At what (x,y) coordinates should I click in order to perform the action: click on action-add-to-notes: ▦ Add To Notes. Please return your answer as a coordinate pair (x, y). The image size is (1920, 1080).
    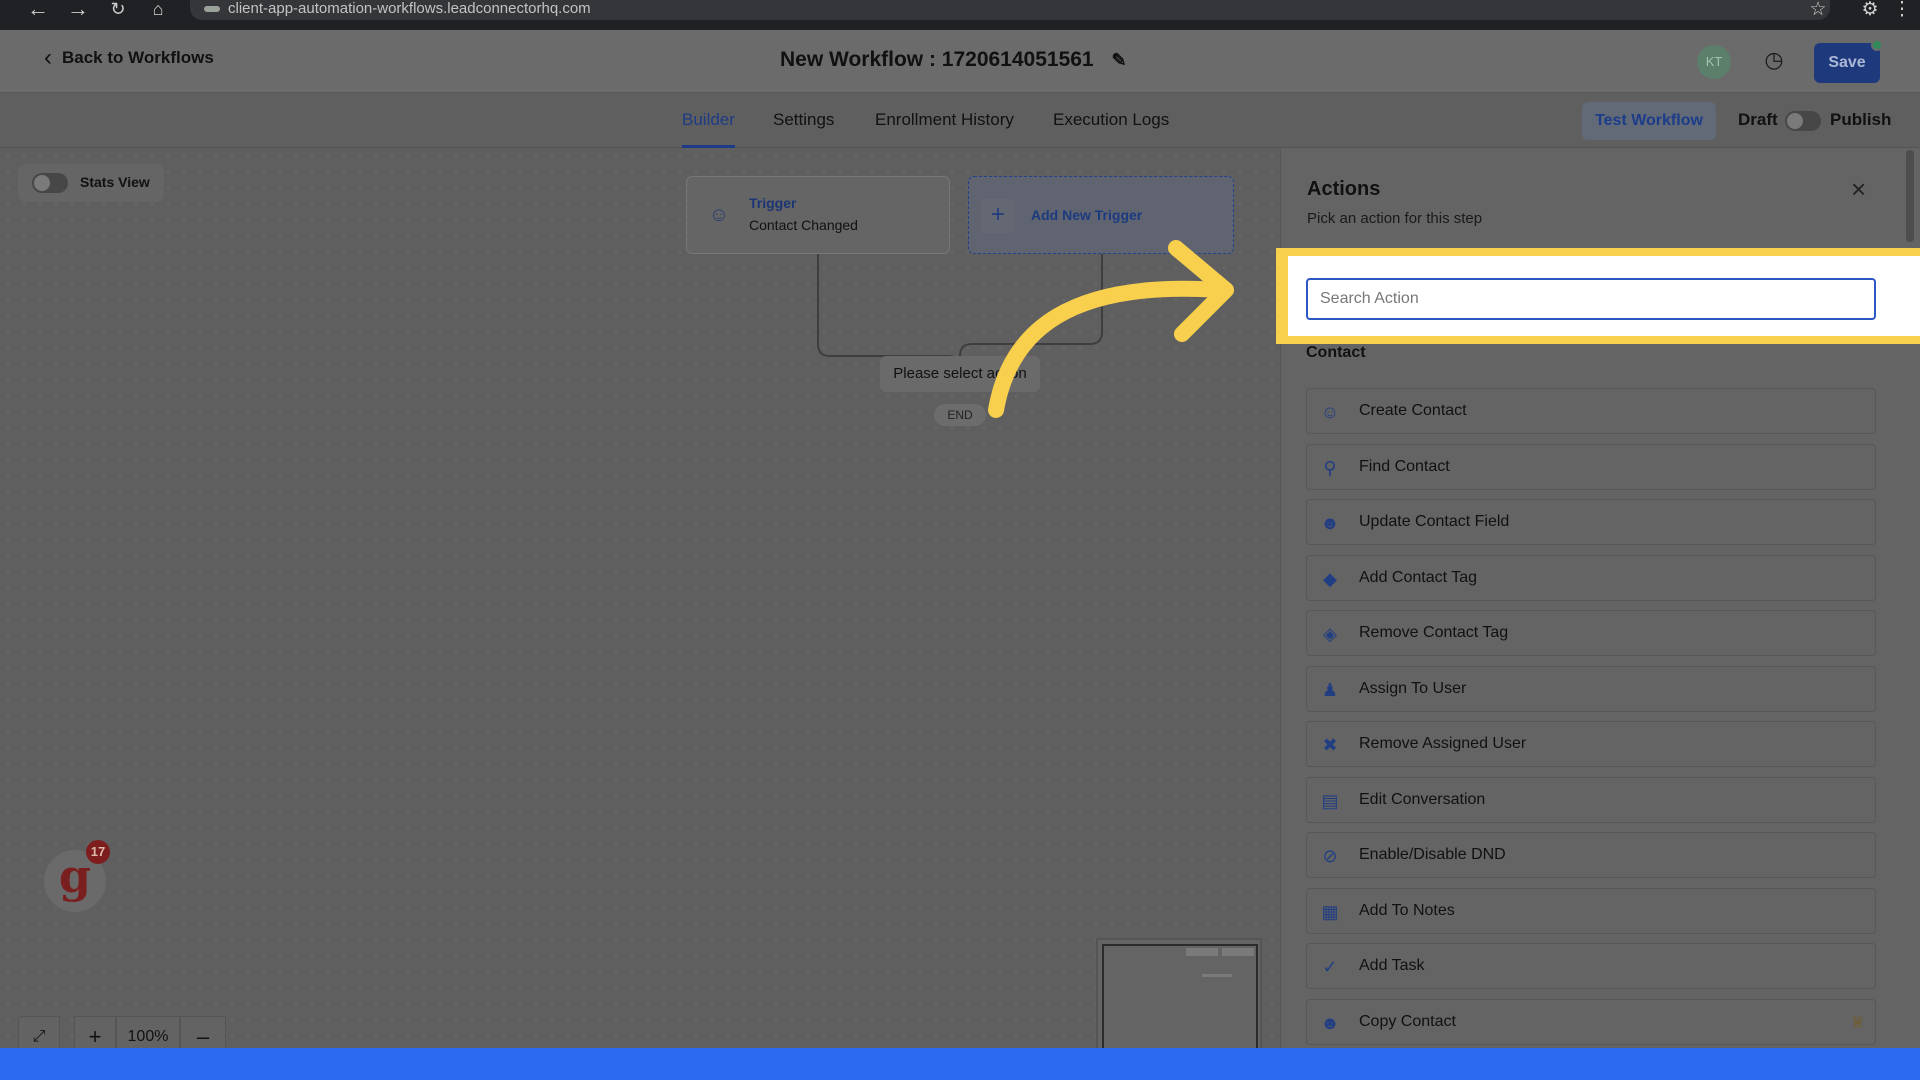
    Looking at the image, I should click on (1591, 910).